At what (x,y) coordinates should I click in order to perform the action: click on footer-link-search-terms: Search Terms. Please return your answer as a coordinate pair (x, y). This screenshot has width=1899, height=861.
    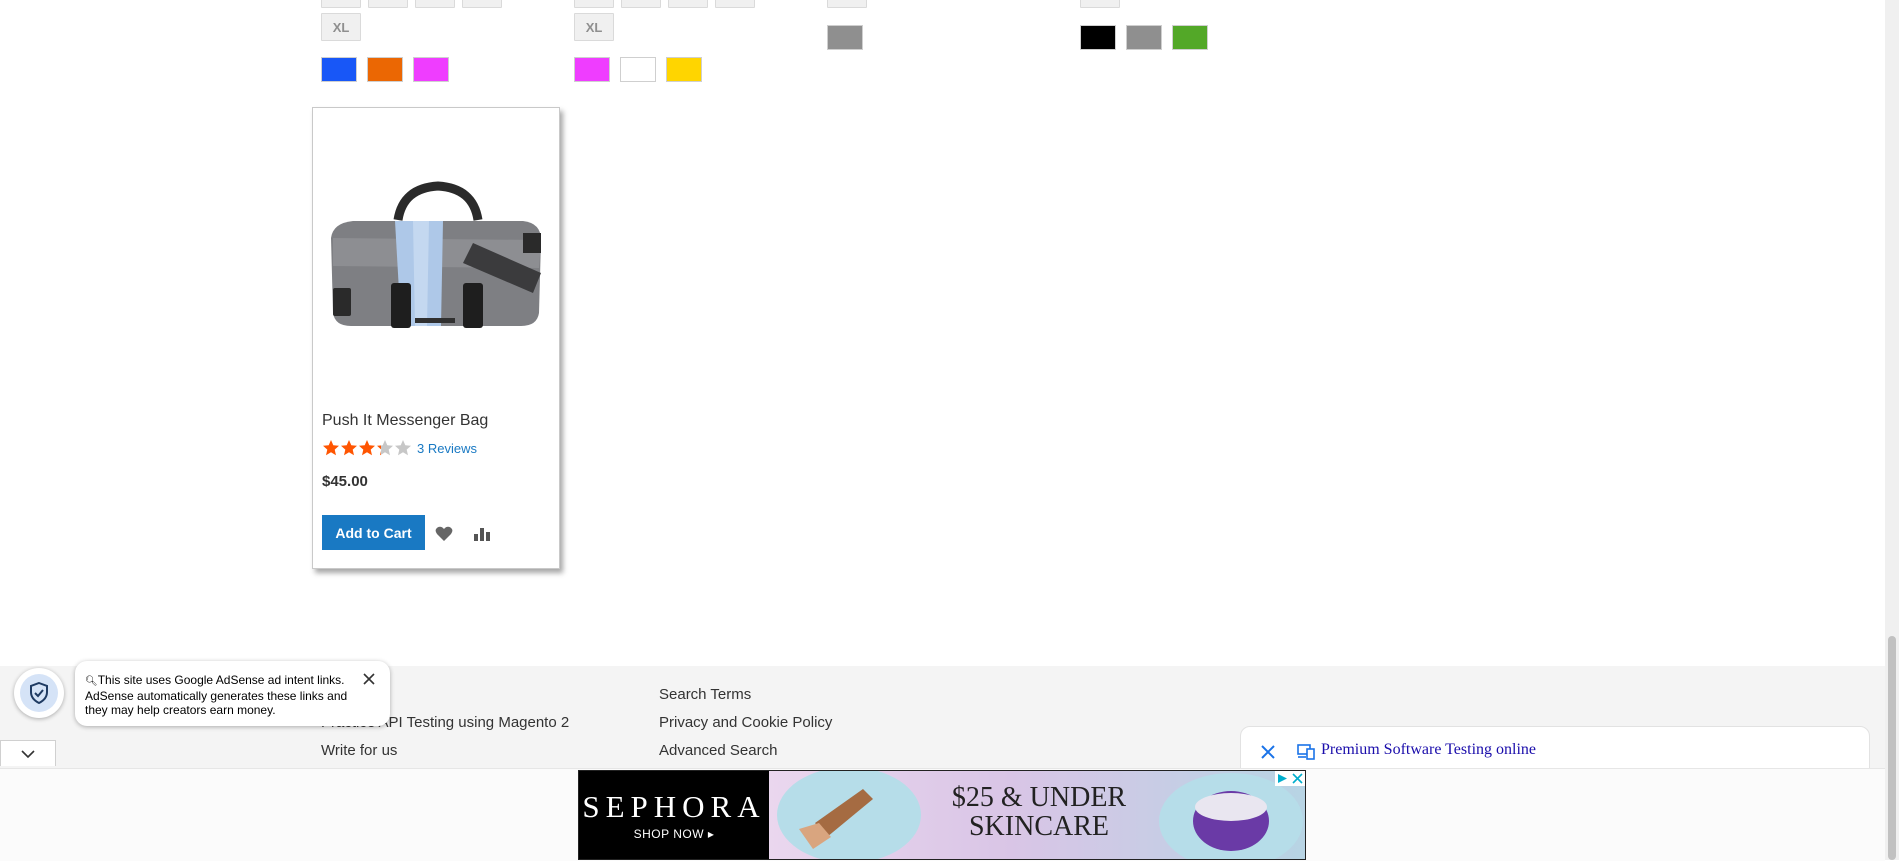
    Looking at the image, I should click on (705, 694).